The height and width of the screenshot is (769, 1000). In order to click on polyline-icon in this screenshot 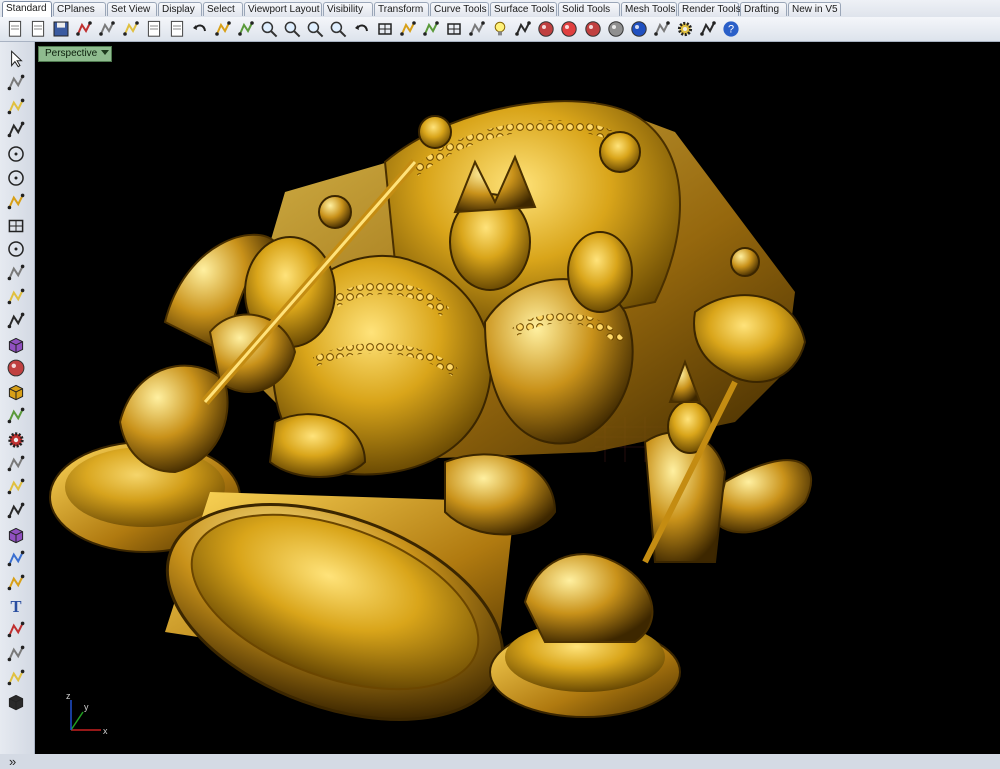, I will do `click(16, 107)`.